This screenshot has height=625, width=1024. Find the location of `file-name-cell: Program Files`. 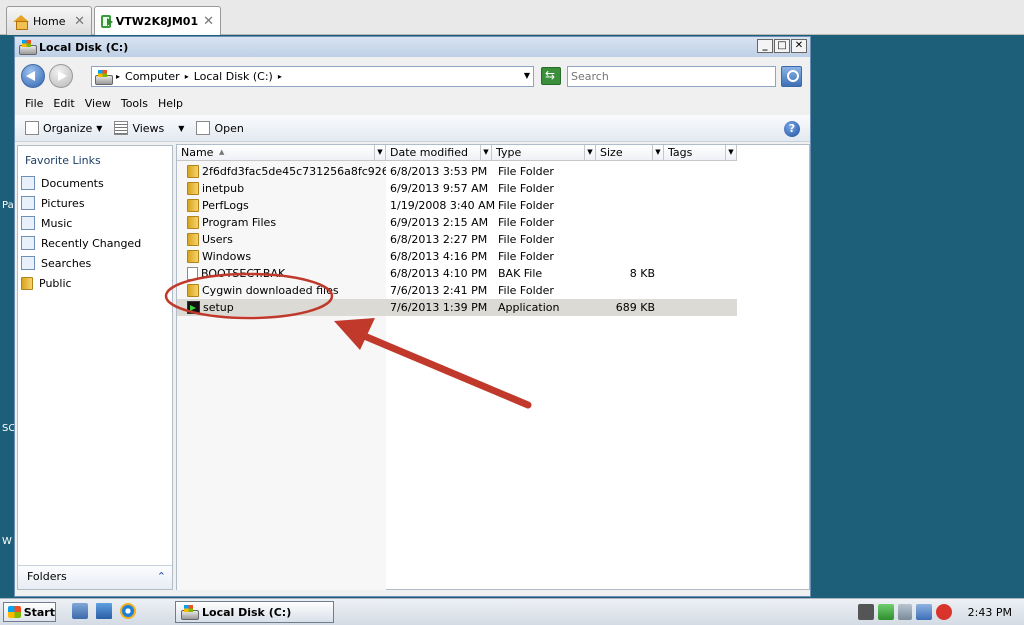

file-name-cell: Program Files is located at coordinates (281, 222).